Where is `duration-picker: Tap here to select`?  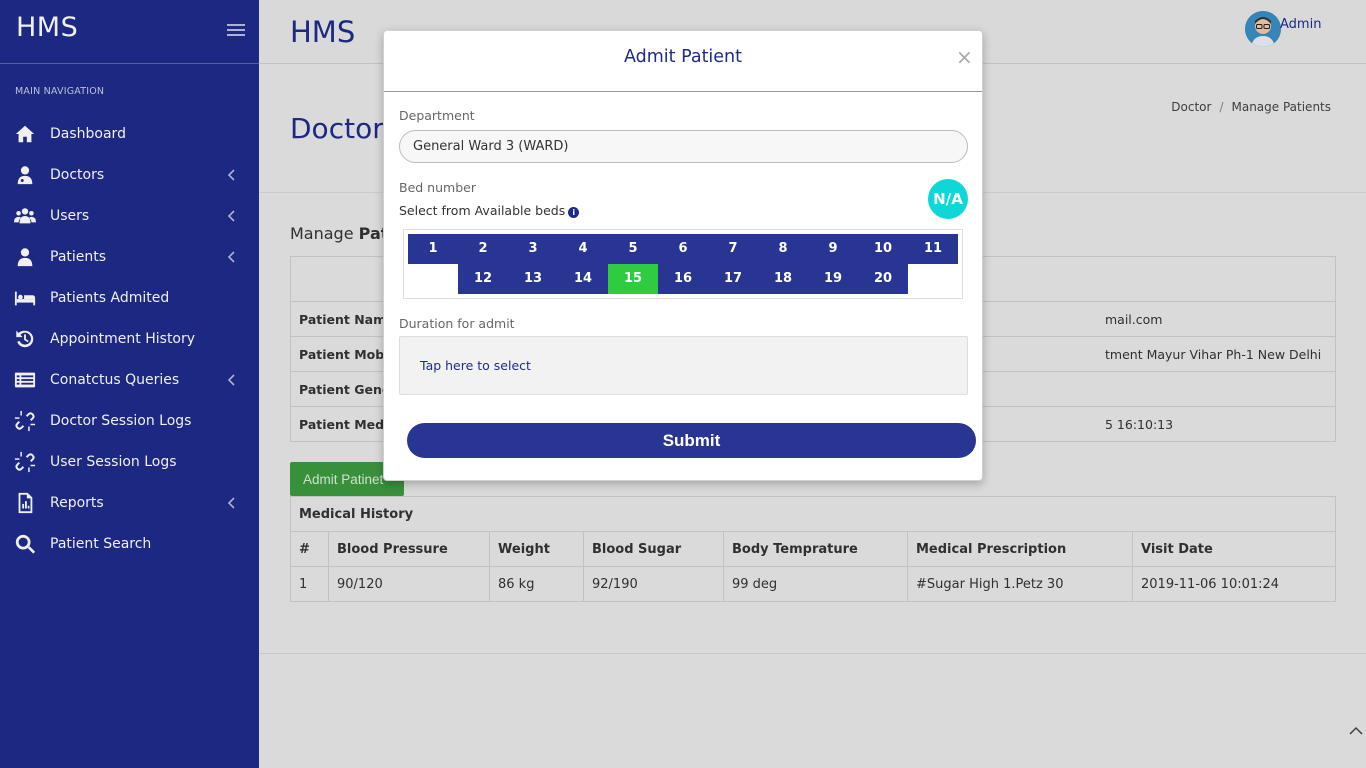 duration-picker: Tap here to select is located at coordinates (683, 365).